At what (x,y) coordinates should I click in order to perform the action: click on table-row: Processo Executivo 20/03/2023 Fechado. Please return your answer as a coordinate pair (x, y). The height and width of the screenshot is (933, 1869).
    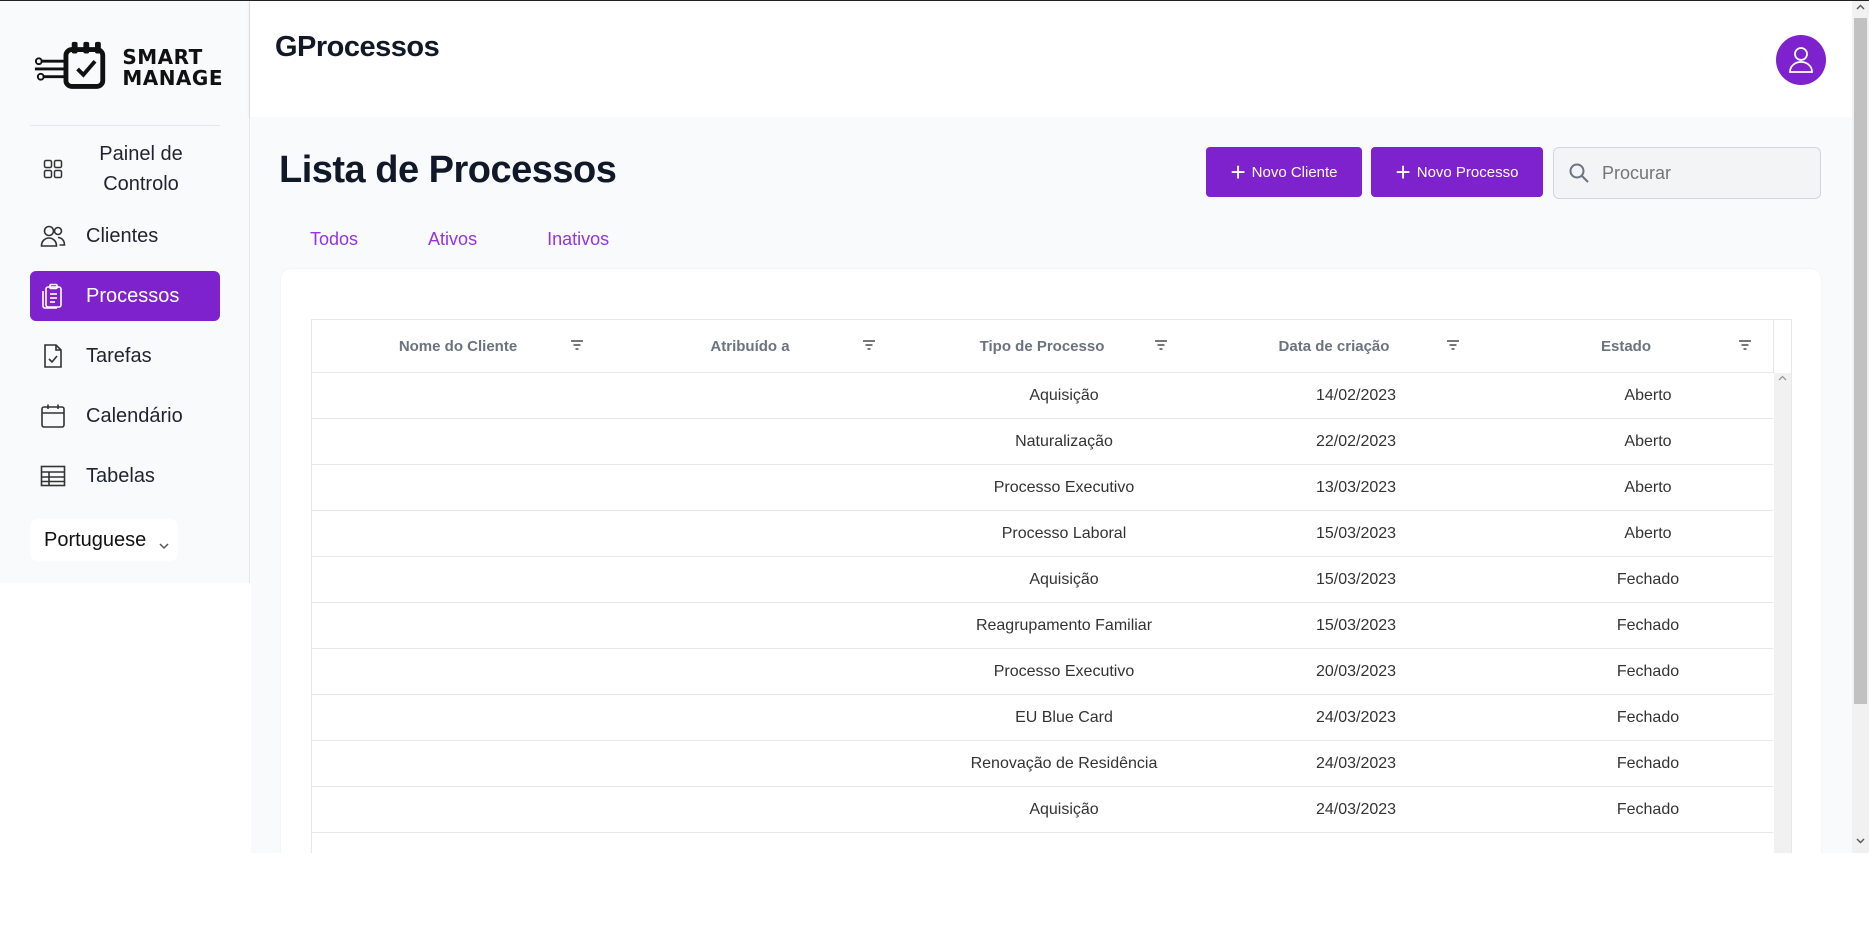
    Looking at the image, I should click on (1042, 672).